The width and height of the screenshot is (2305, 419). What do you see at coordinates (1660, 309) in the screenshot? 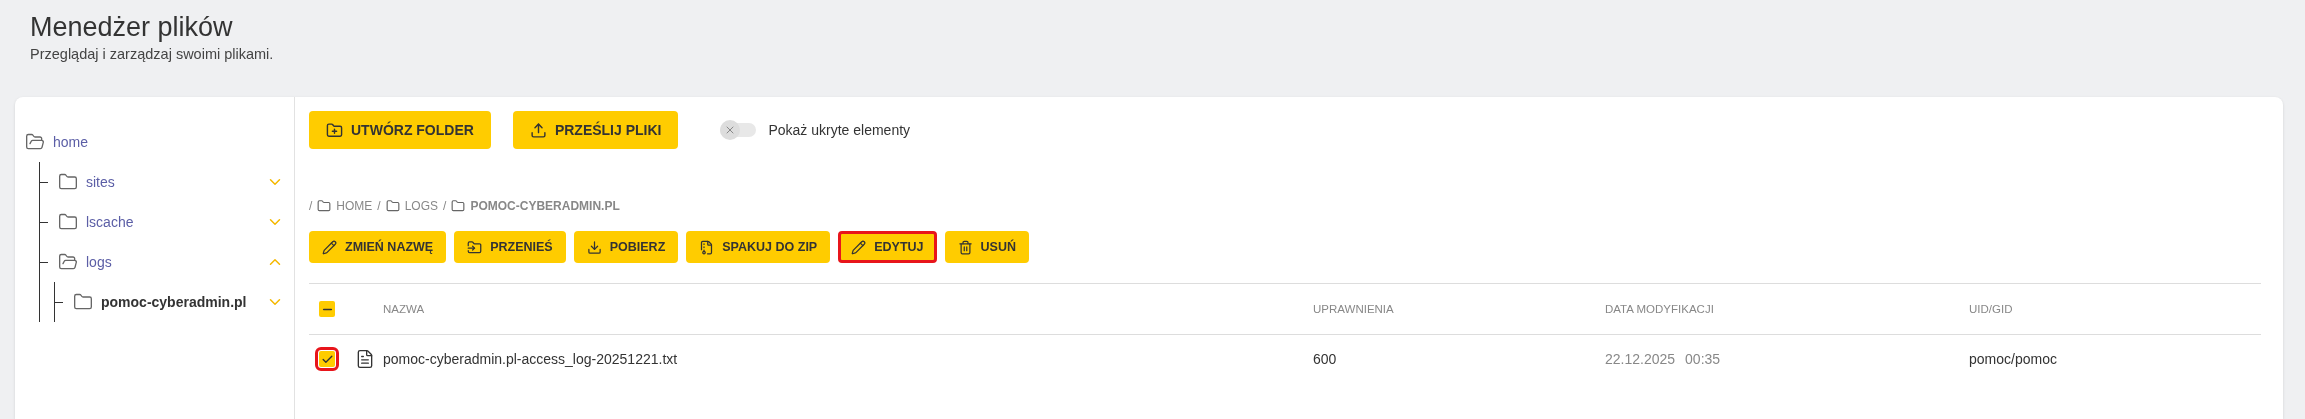
I see `column-header: DATA MODYFIKACJI` at bounding box center [1660, 309].